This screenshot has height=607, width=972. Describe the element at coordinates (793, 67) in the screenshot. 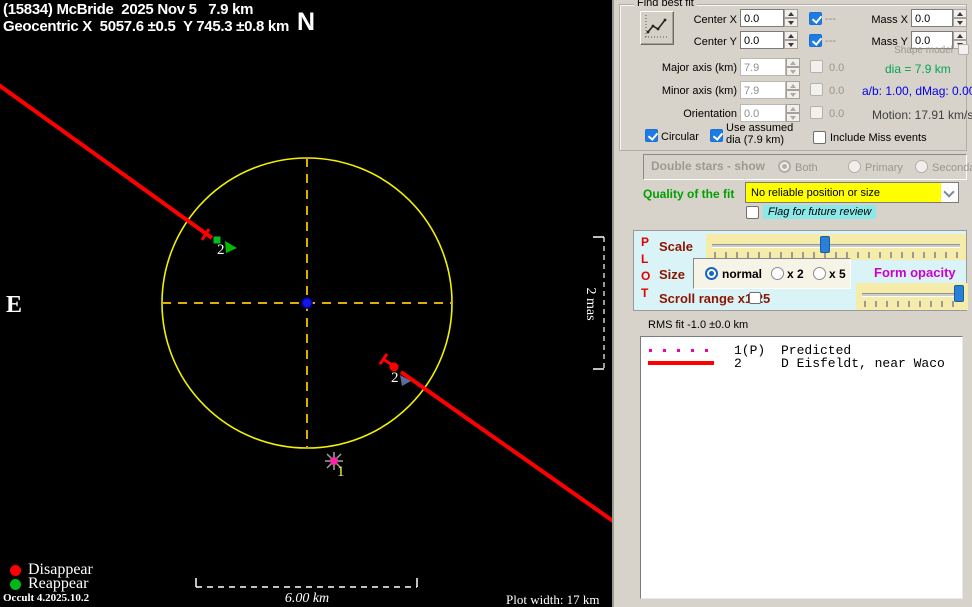

I see `major-axis-spinner` at that location.